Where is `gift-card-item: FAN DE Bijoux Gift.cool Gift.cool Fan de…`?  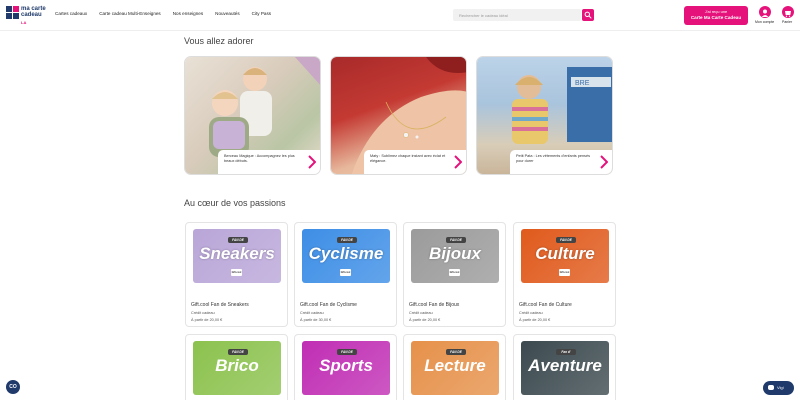
gift-card-item: FAN DE Bijoux Gift.cool Gift.cool Fan de… is located at coordinates (454, 274).